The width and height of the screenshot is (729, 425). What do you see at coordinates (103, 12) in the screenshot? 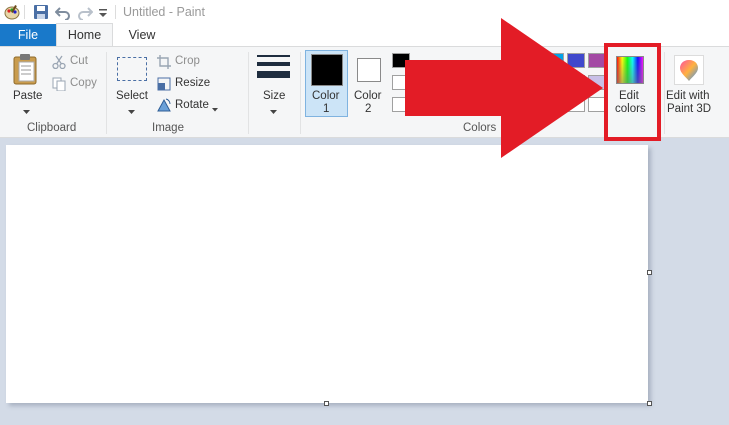
I see `customize-dropdown-icon` at bounding box center [103, 12].